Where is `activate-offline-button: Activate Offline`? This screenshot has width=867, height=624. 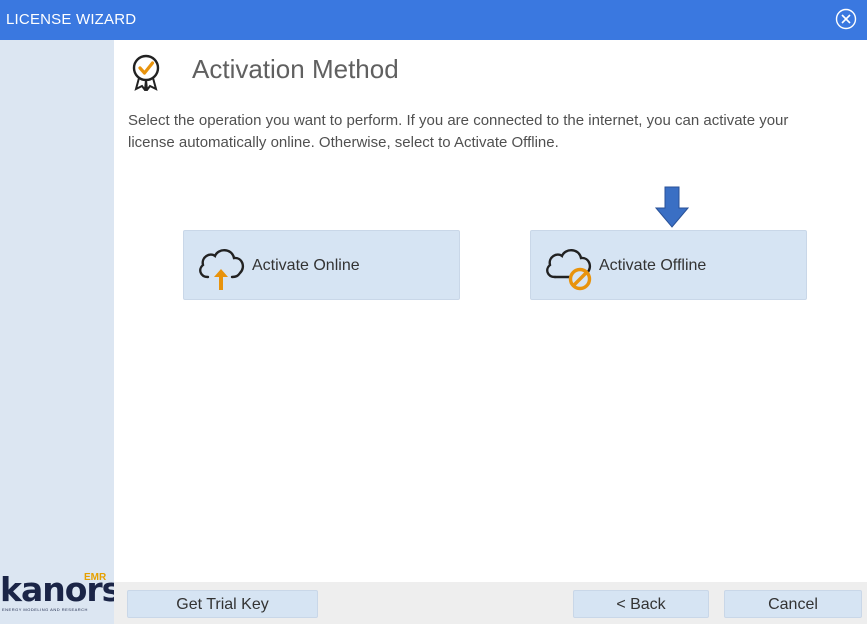
activate-offline-button: Activate Offline is located at coordinates (668, 265).